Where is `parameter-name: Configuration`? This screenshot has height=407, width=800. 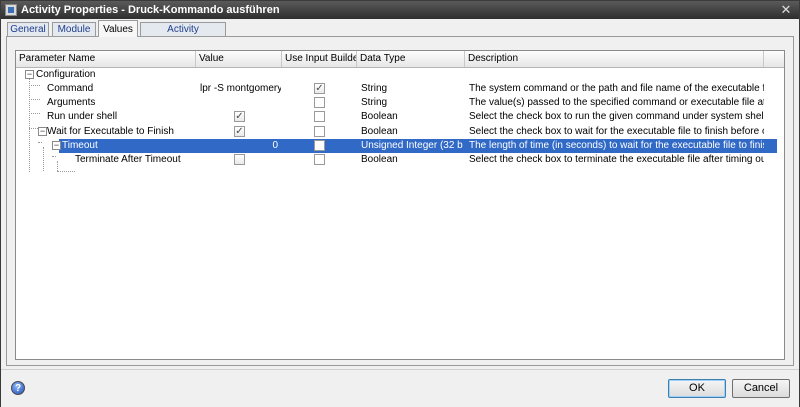 parameter-name: Configuration is located at coordinates (66, 74).